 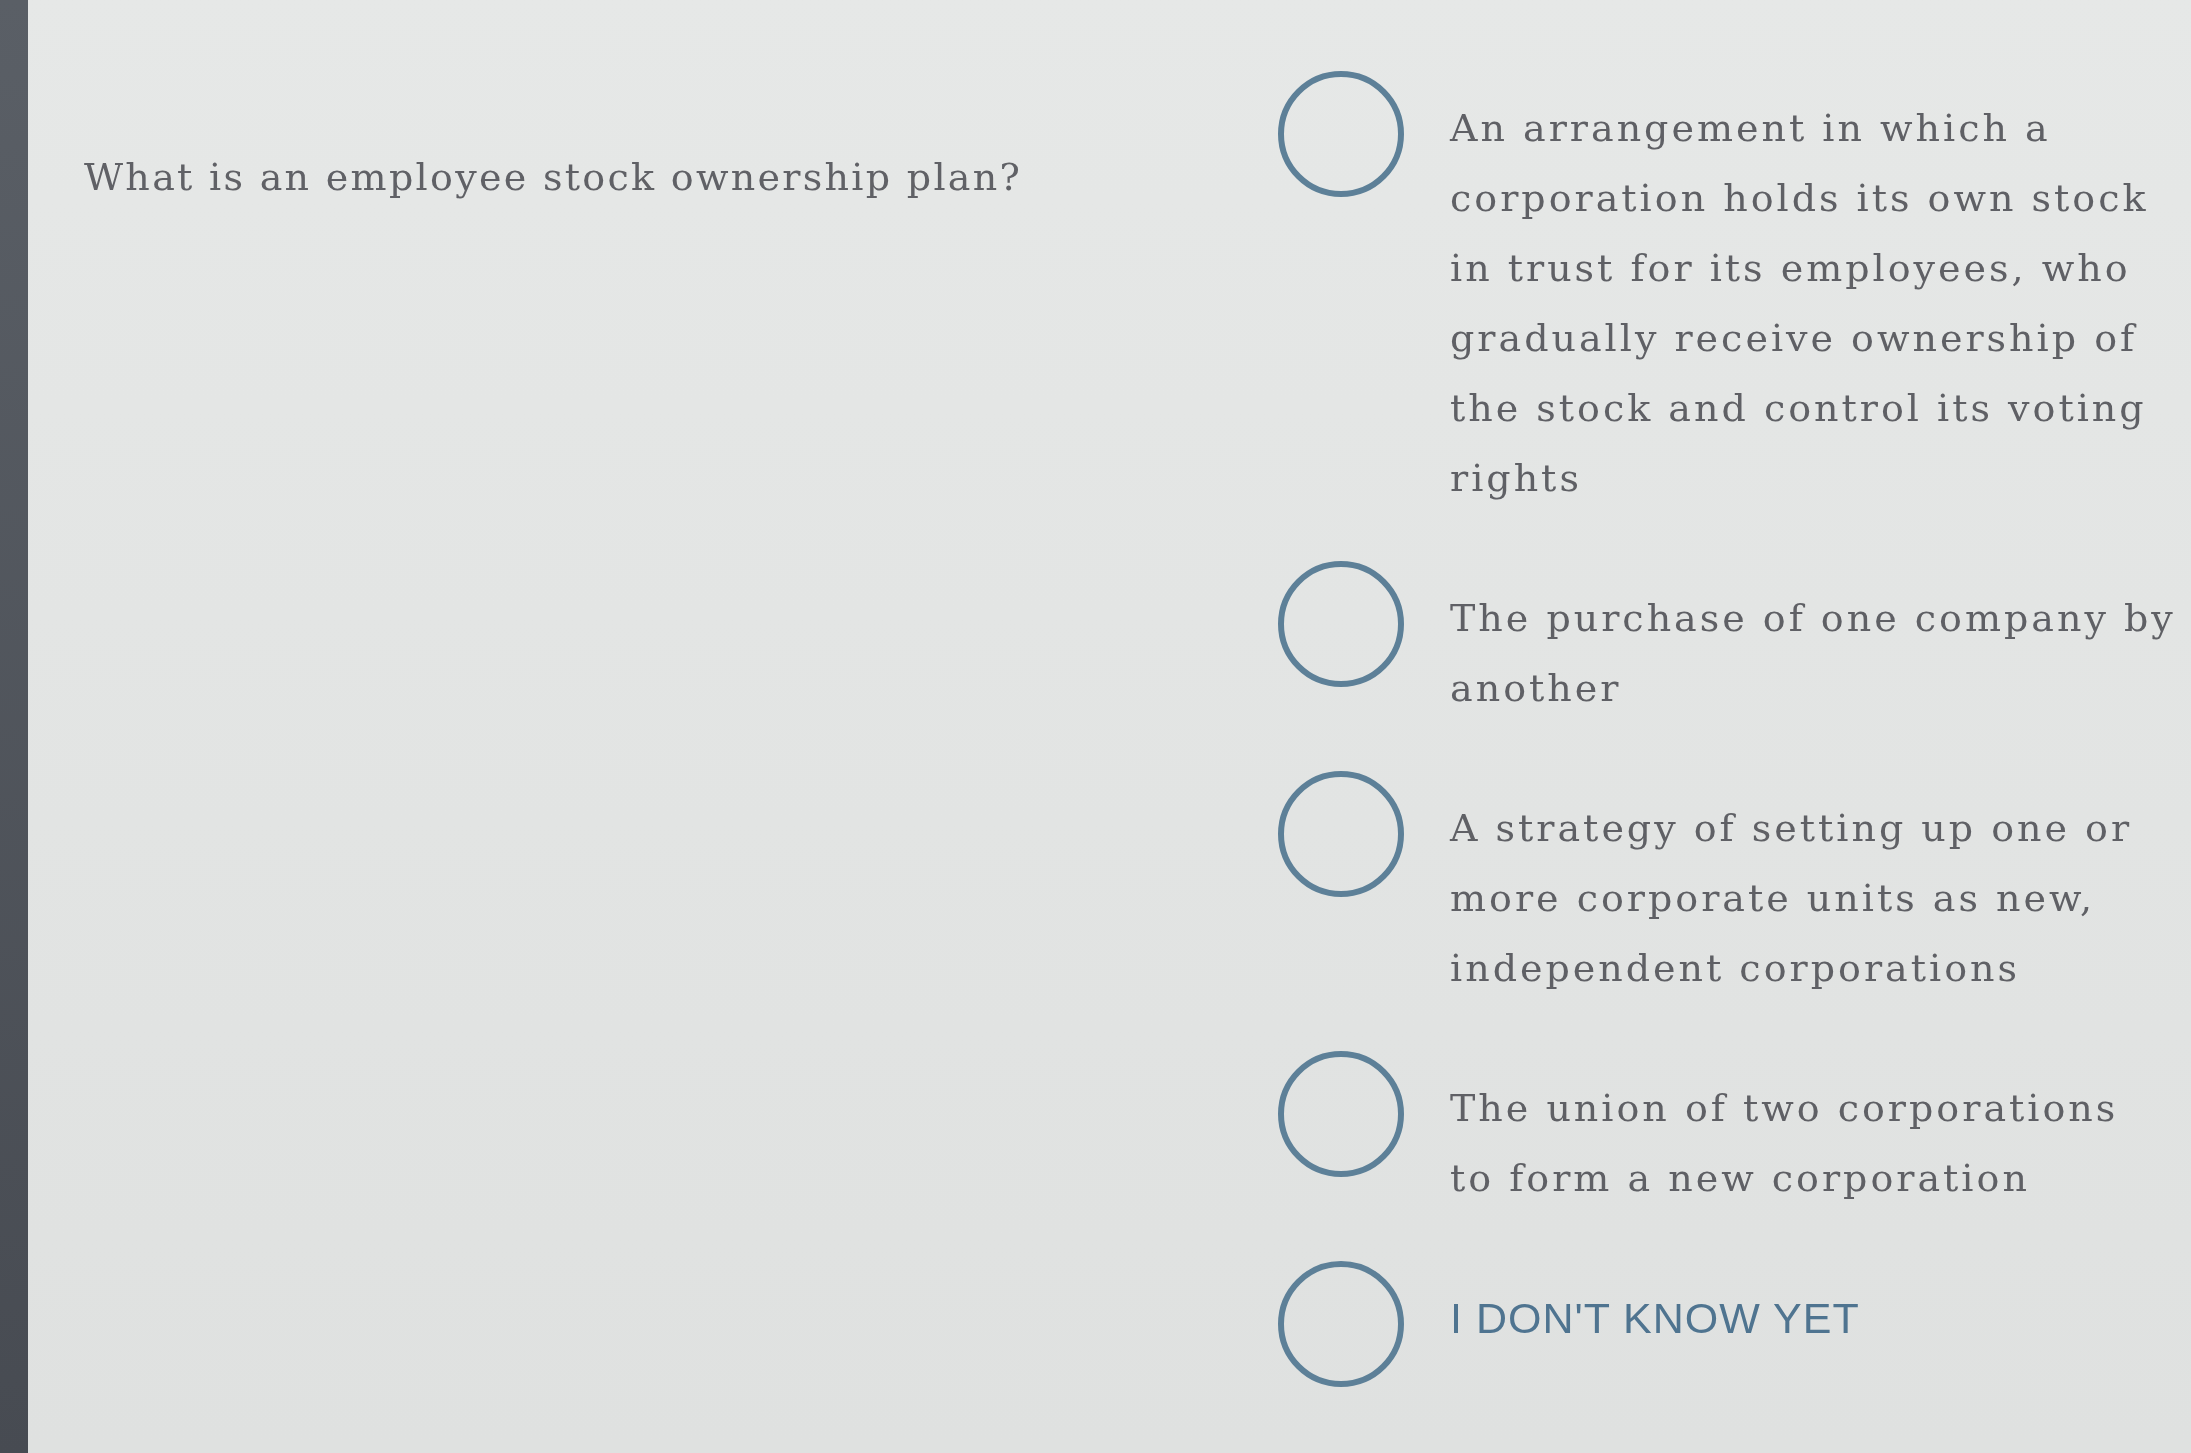 What do you see at coordinates (553, 177) in the screenshot?
I see `question-text: What is an employee stock ownership plan?` at bounding box center [553, 177].